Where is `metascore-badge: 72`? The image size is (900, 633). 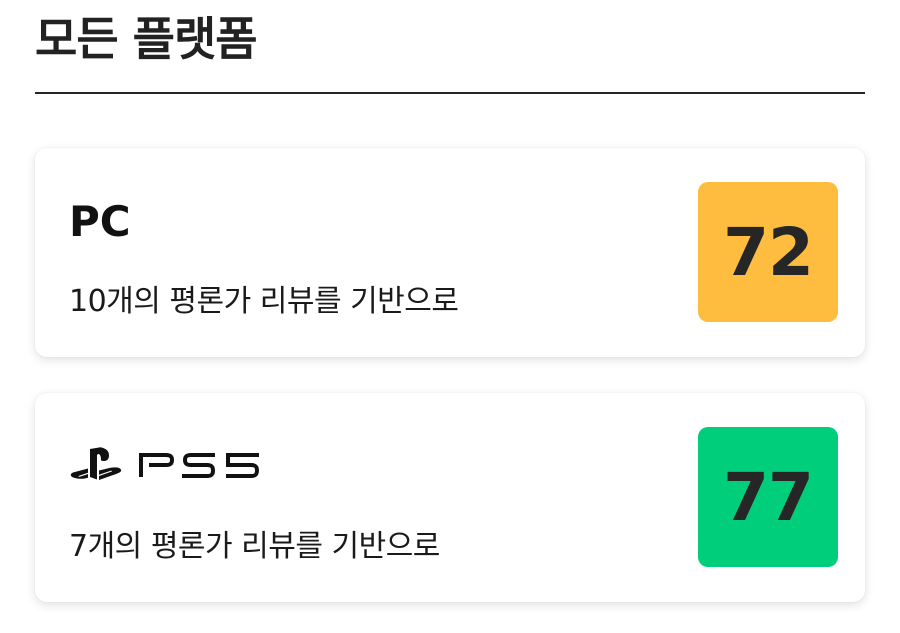
metascore-badge: 72 is located at coordinates (768, 252).